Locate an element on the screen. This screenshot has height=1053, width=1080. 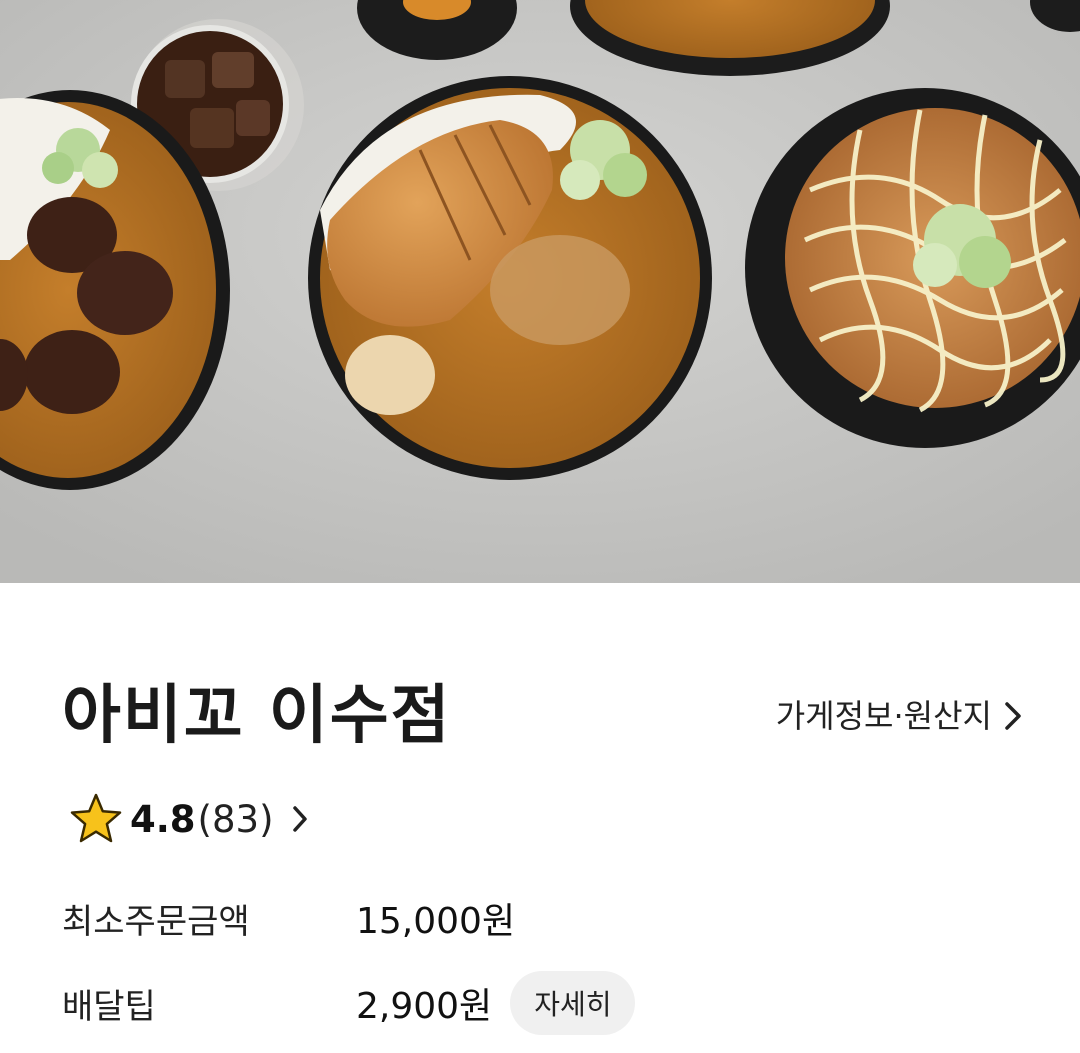
store-info-origin-link: 가게정보·원산지 is located at coordinates (902, 716).